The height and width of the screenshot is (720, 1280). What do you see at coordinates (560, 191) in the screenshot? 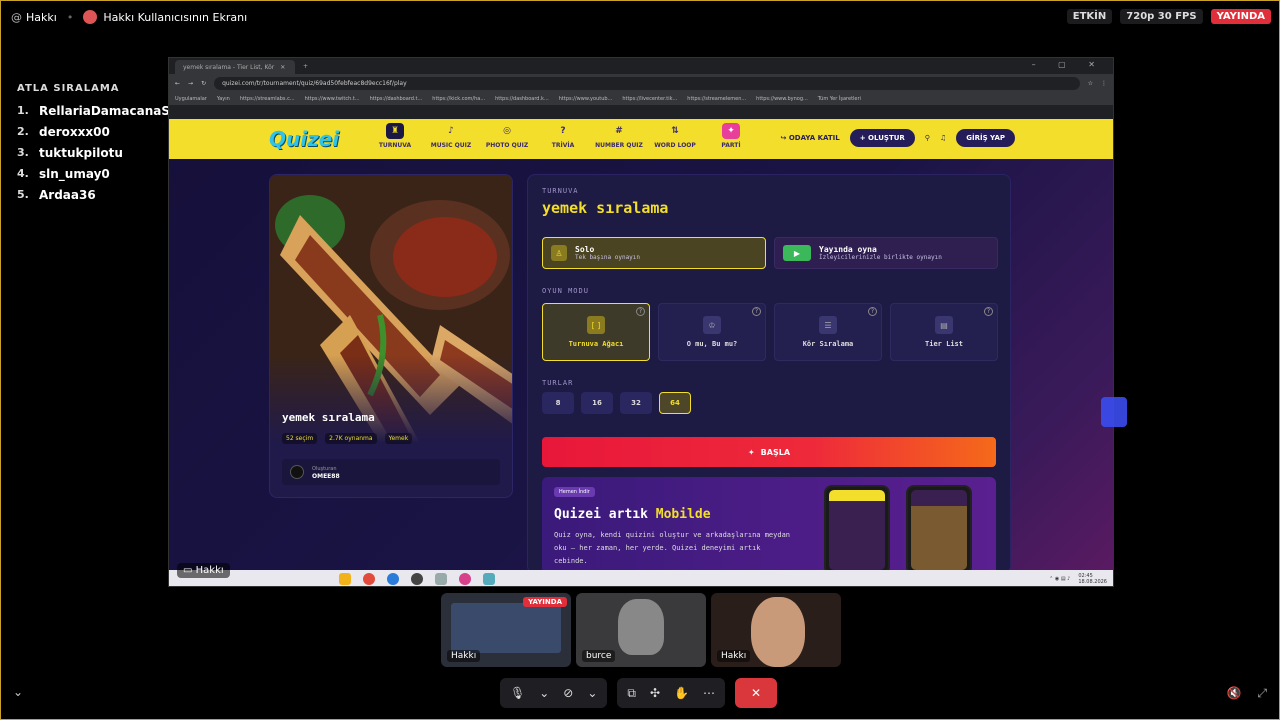
I see `tournament-label: TURNUVA` at bounding box center [560, 191].